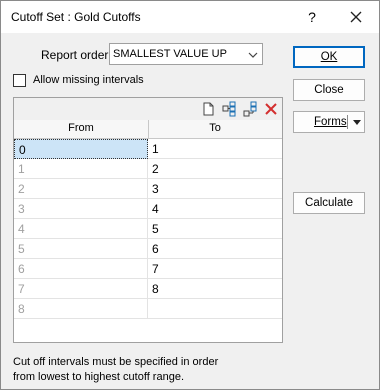  I want to click on forms-label: Forms, so click(330, 122).